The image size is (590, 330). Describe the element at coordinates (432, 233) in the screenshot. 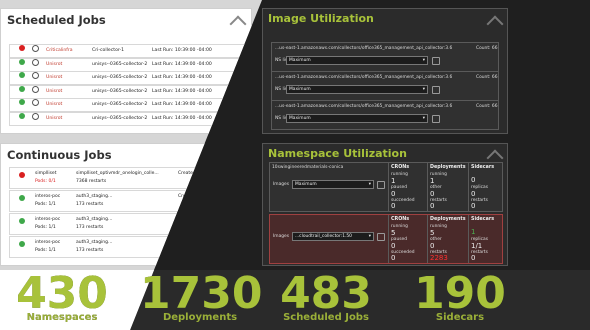

I see `deployments-running-value: 5` at that location.